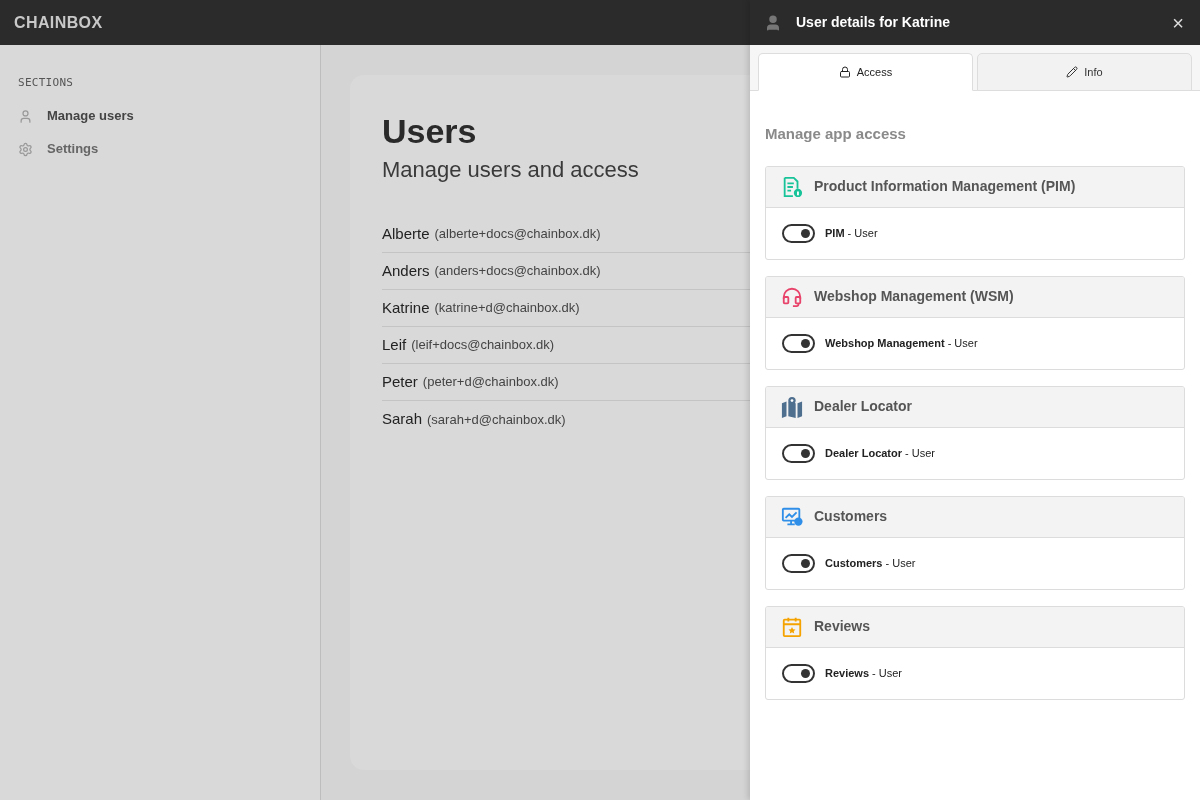 This screenshot has height=800, width=1200. What do you see at coordinates (945, 186) in the screenshot?
I see `app-name: Product Information Management (PIM)` at bounding box center [945, 186].